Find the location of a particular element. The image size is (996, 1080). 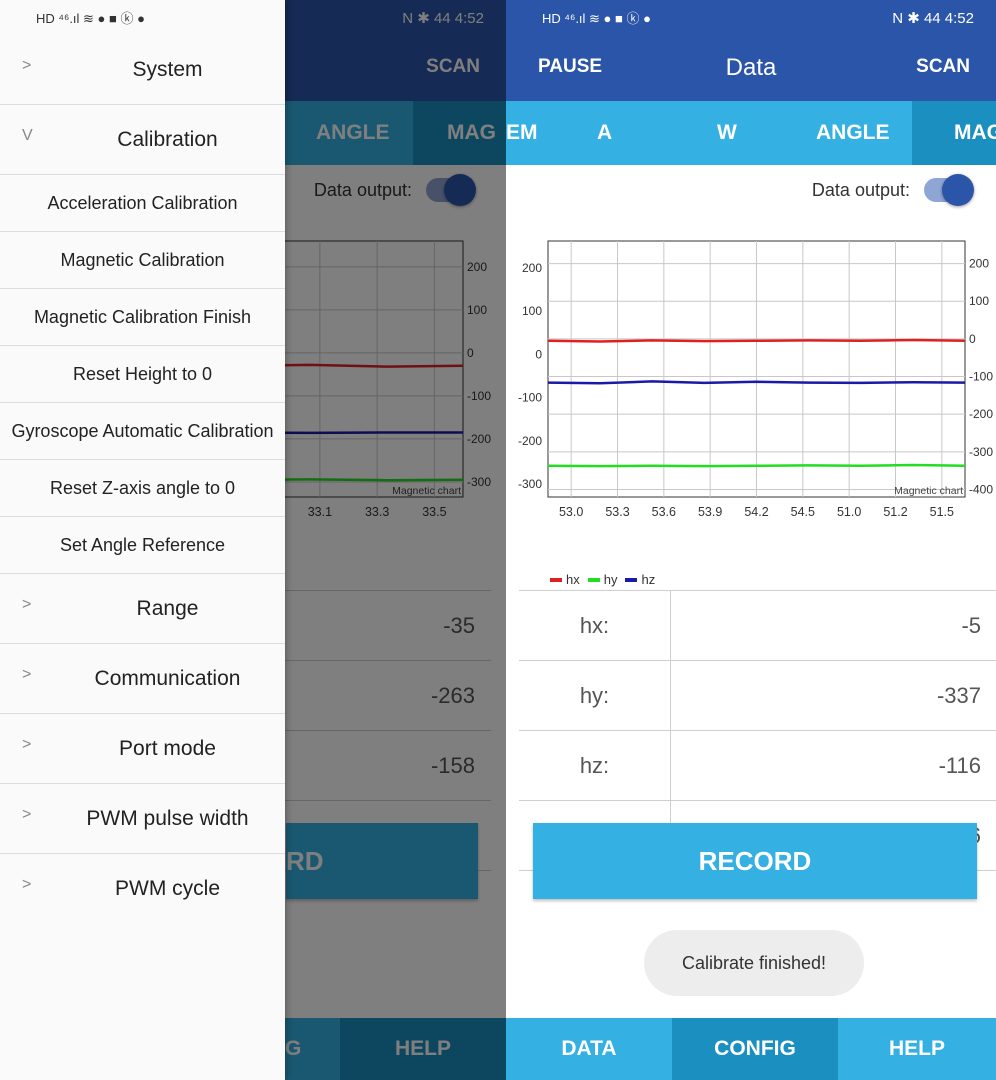

toast-message: Calibrate finished! is located at coordinates (754, 963).